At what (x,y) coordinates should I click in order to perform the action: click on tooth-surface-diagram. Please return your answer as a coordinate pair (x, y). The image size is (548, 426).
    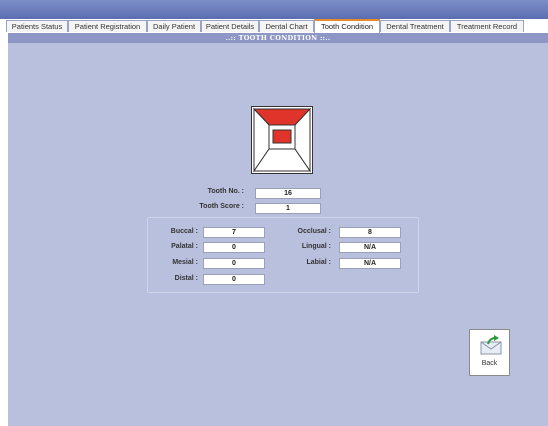
    Looking at the image, I should click on (282, 140).